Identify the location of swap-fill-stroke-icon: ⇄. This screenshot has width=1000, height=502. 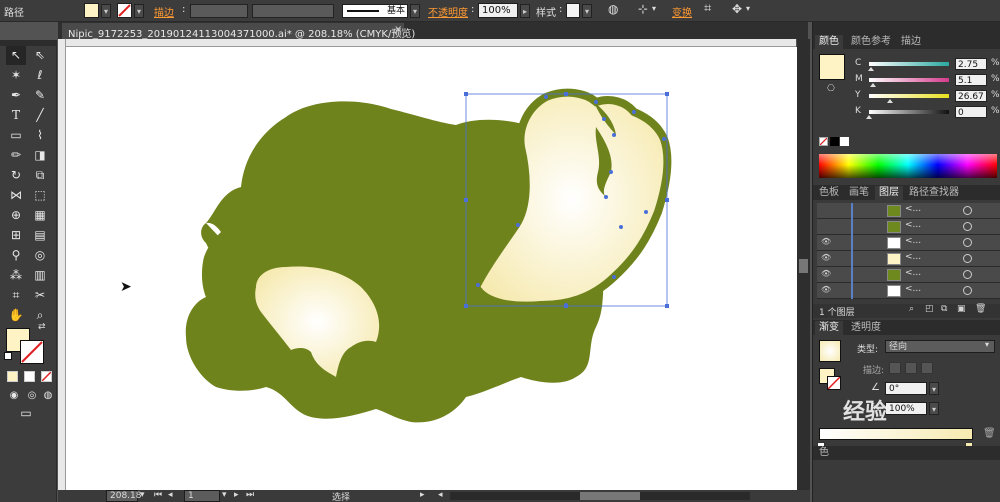
(42, 327).